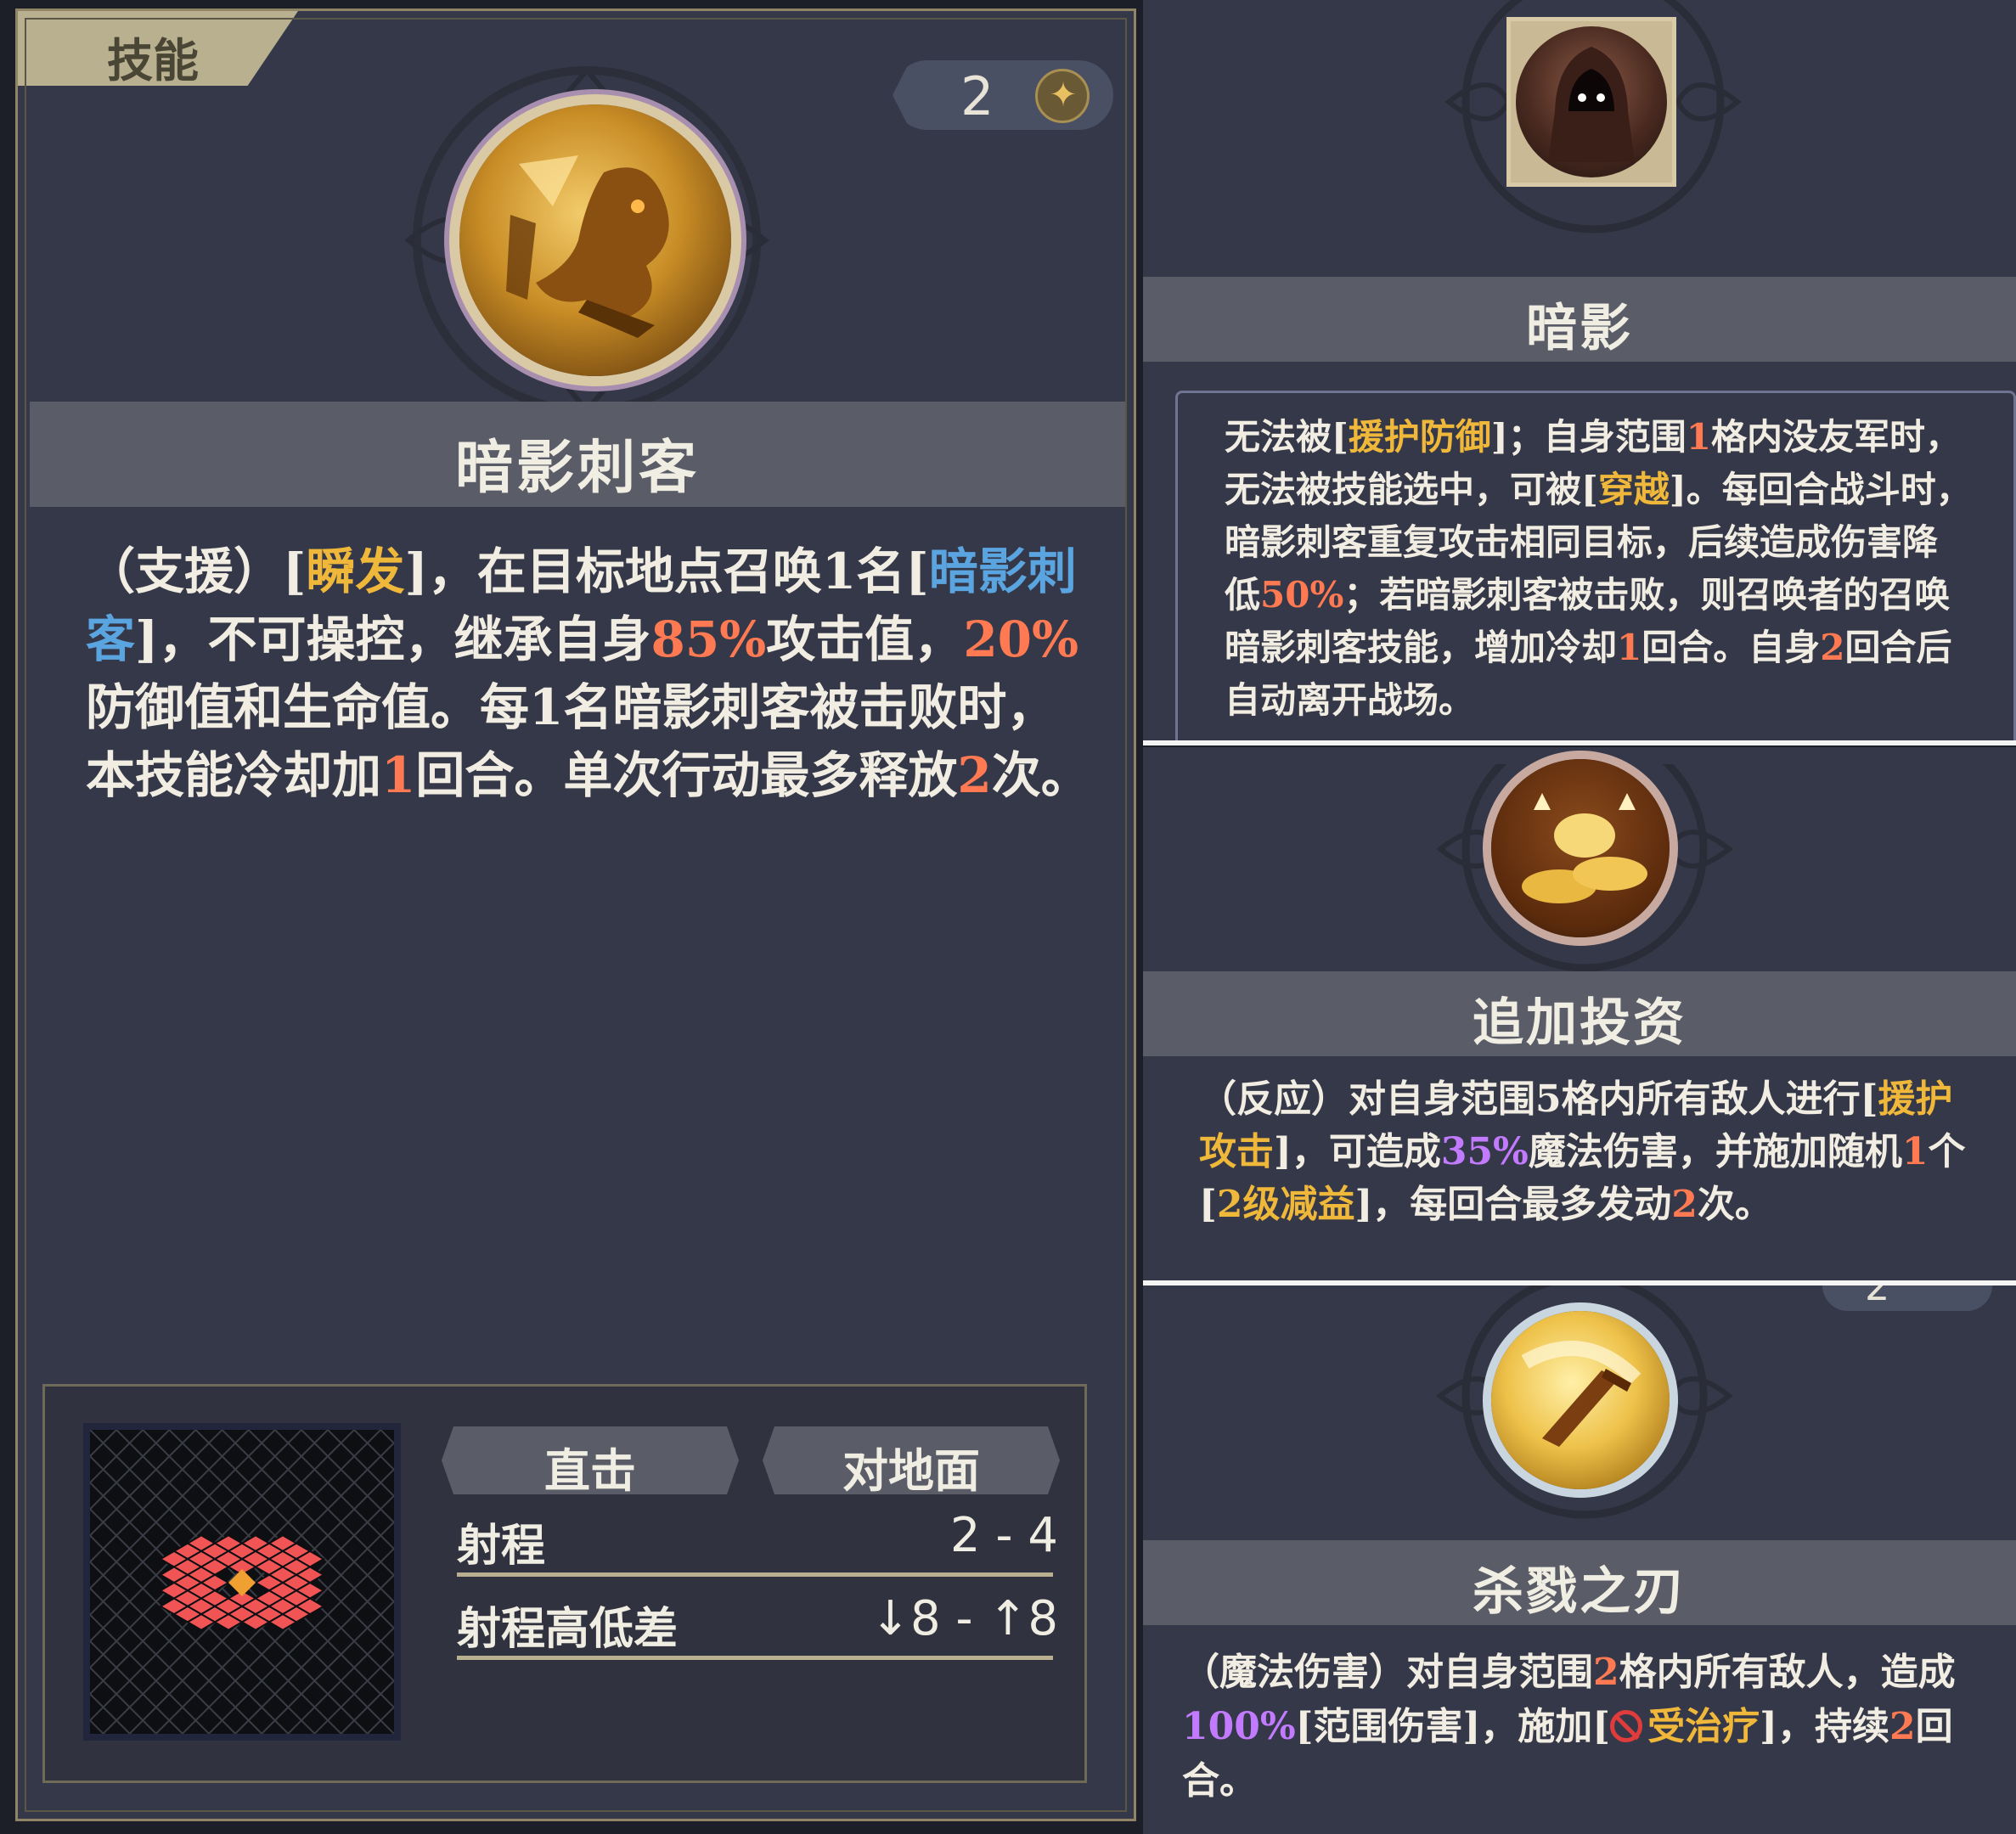 The height and width of the screenshot is (1834, 2016). I want to click on desc-text: ]，可造成, so click(1357, 1151).